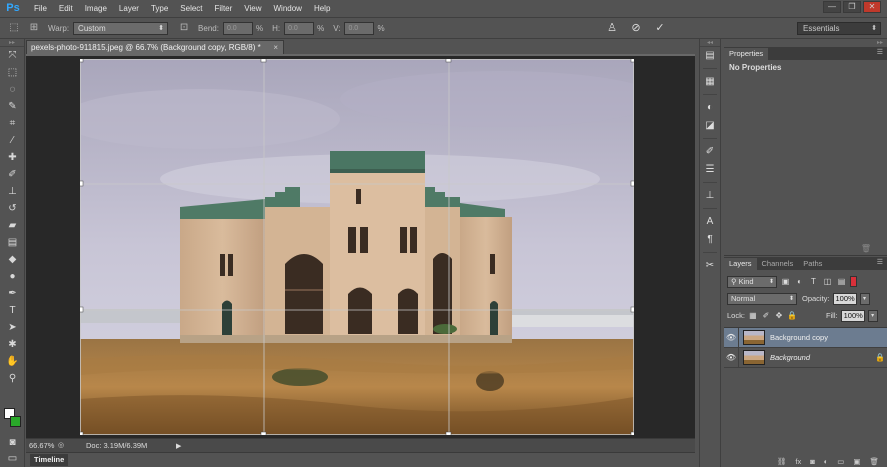 This screenshot has height=467, width=887. What do you see at coordinates (191, 8) in the screenshot?
I see `menu-select: Select` at bounding box center [191, 8].